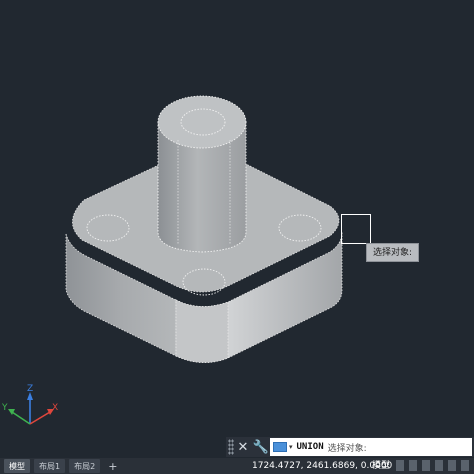 This screenshot has height=474, width=474. Describe the element at coordinates (85, 466) in the screenshot. I see `tab-layout2: 布局2` at that location.